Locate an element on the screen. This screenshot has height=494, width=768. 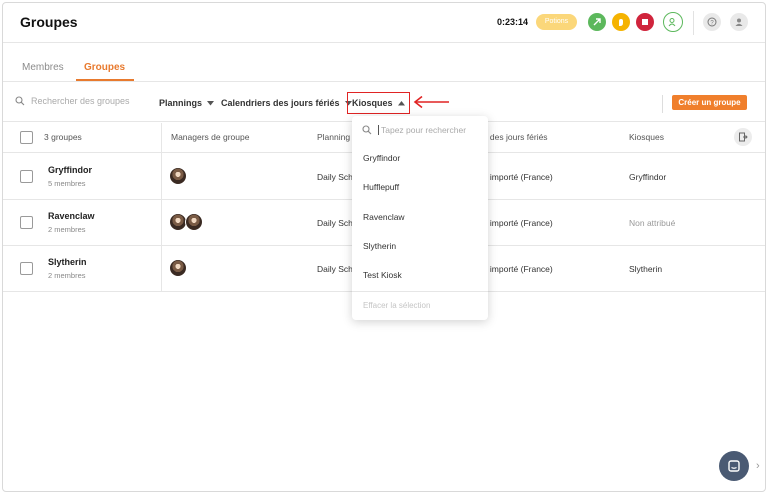
dropdown-option: Hufflepuff is located at coordinates (381, 187).